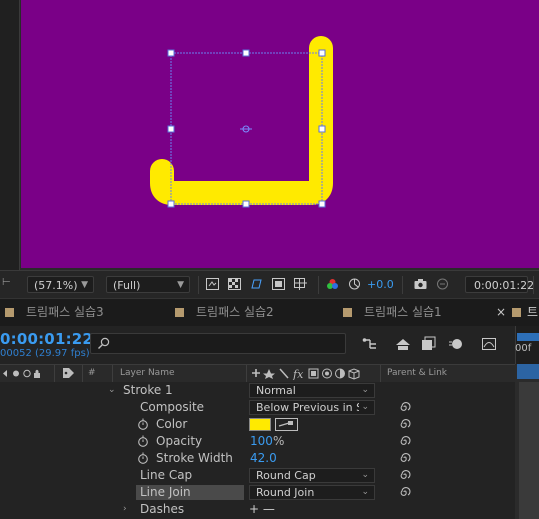 This screenshot has height=519, width=539. Describe the element at coordinates (285, 492) in the screenshot. I see `line-join-value: Round Join` at that location.